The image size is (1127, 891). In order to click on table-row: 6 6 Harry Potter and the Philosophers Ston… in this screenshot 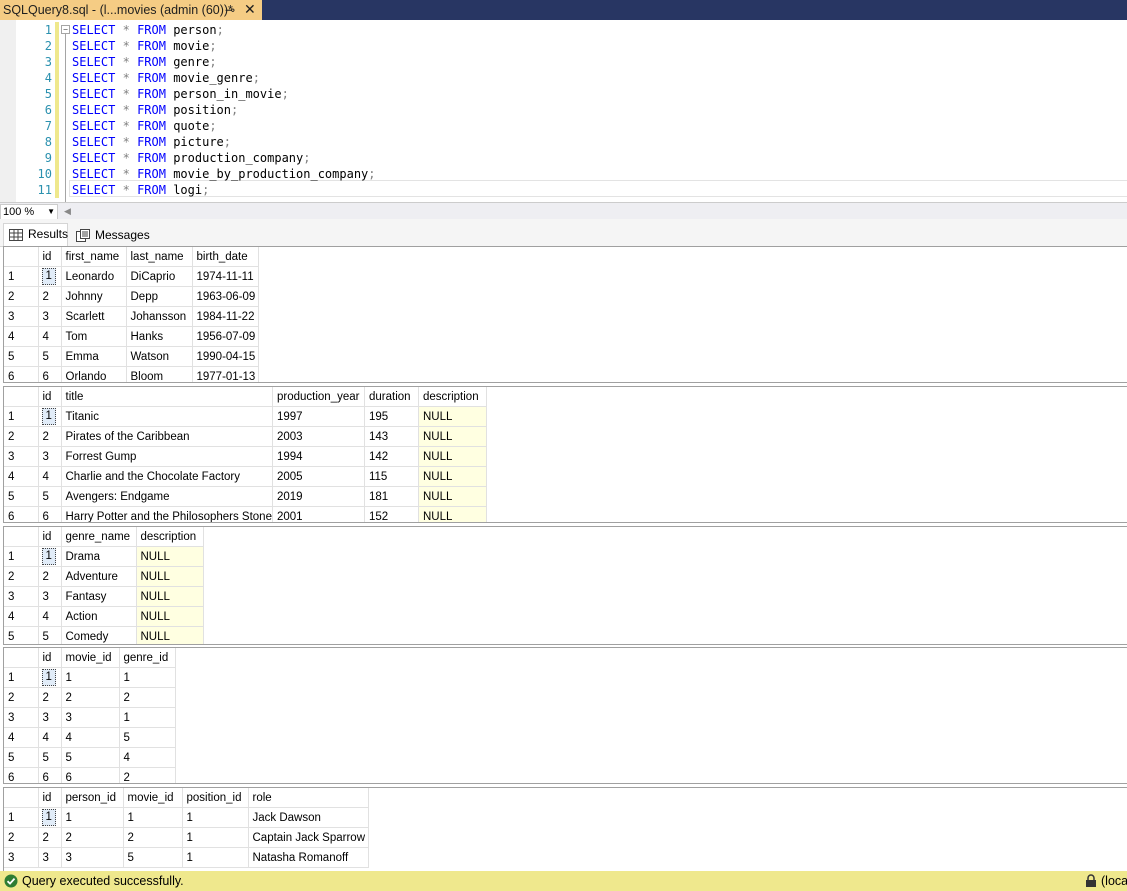, I will do `click(245, 514)`.